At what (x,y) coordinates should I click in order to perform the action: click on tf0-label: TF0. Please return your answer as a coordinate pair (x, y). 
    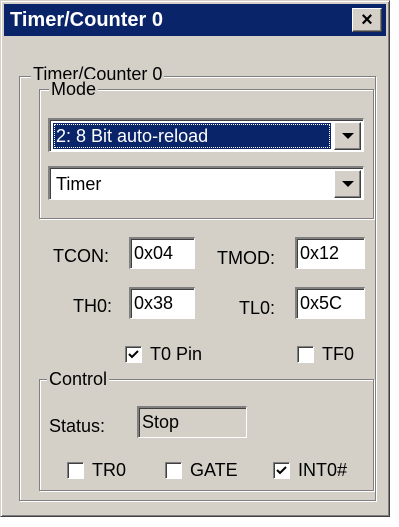
    Looking at the image, I should click on (338, 354).